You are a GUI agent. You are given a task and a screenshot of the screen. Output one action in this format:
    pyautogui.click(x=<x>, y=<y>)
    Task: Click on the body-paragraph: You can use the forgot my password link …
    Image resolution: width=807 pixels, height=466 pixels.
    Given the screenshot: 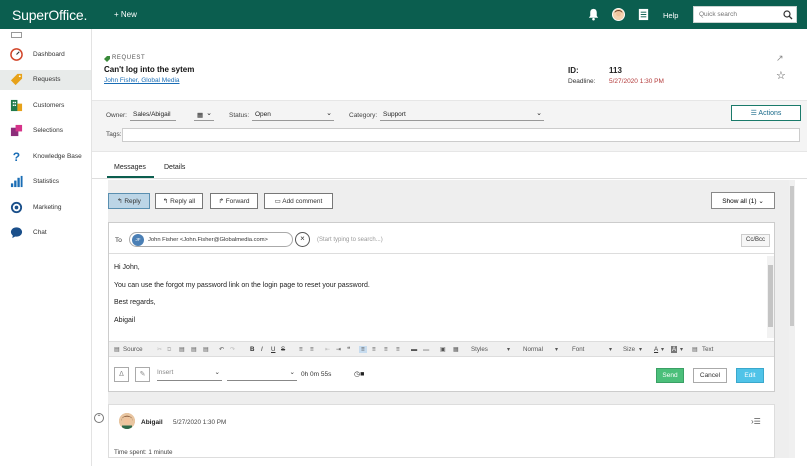 What is the action you would take?
    pyautogui.click(x=242, y=285)
    